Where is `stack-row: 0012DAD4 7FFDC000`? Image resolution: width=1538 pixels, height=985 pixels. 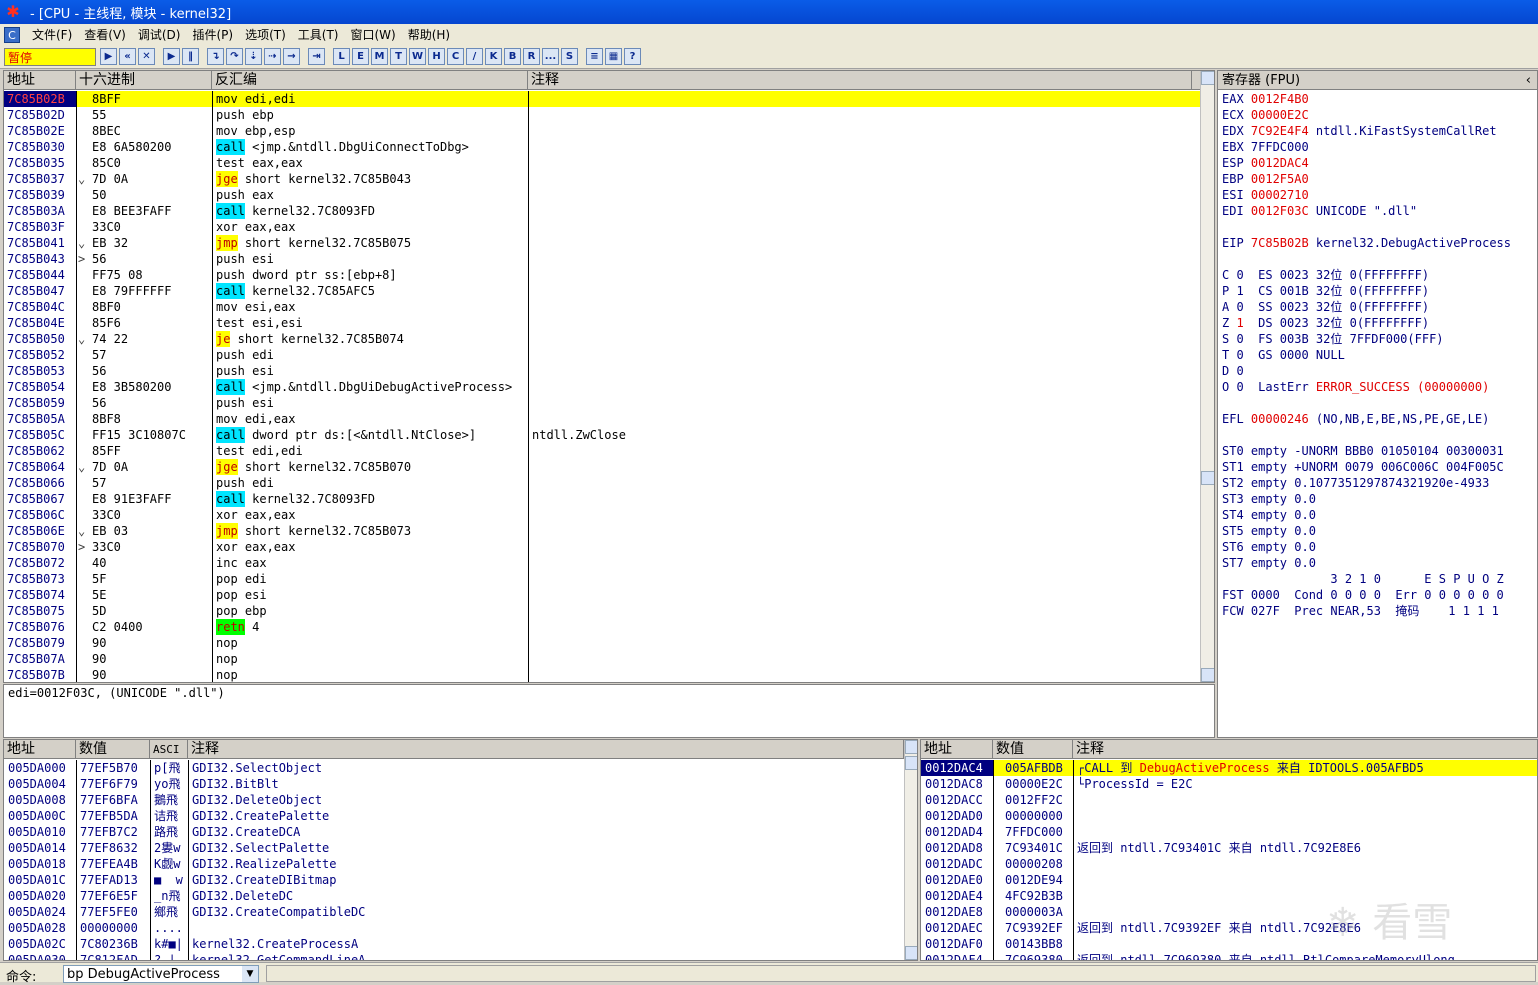 stack-row: 0012DAD4 7FFDC000 is located at coordinates (1229, 832).